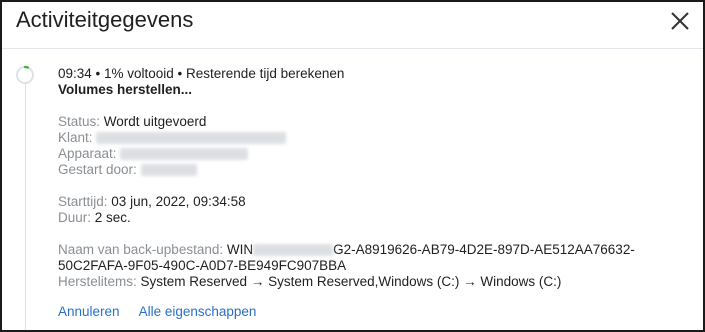 This screenshot has width=705, height=332. Describe the element at coordinates (680, 21) in the screenshot. I see `close-icon` at that location.